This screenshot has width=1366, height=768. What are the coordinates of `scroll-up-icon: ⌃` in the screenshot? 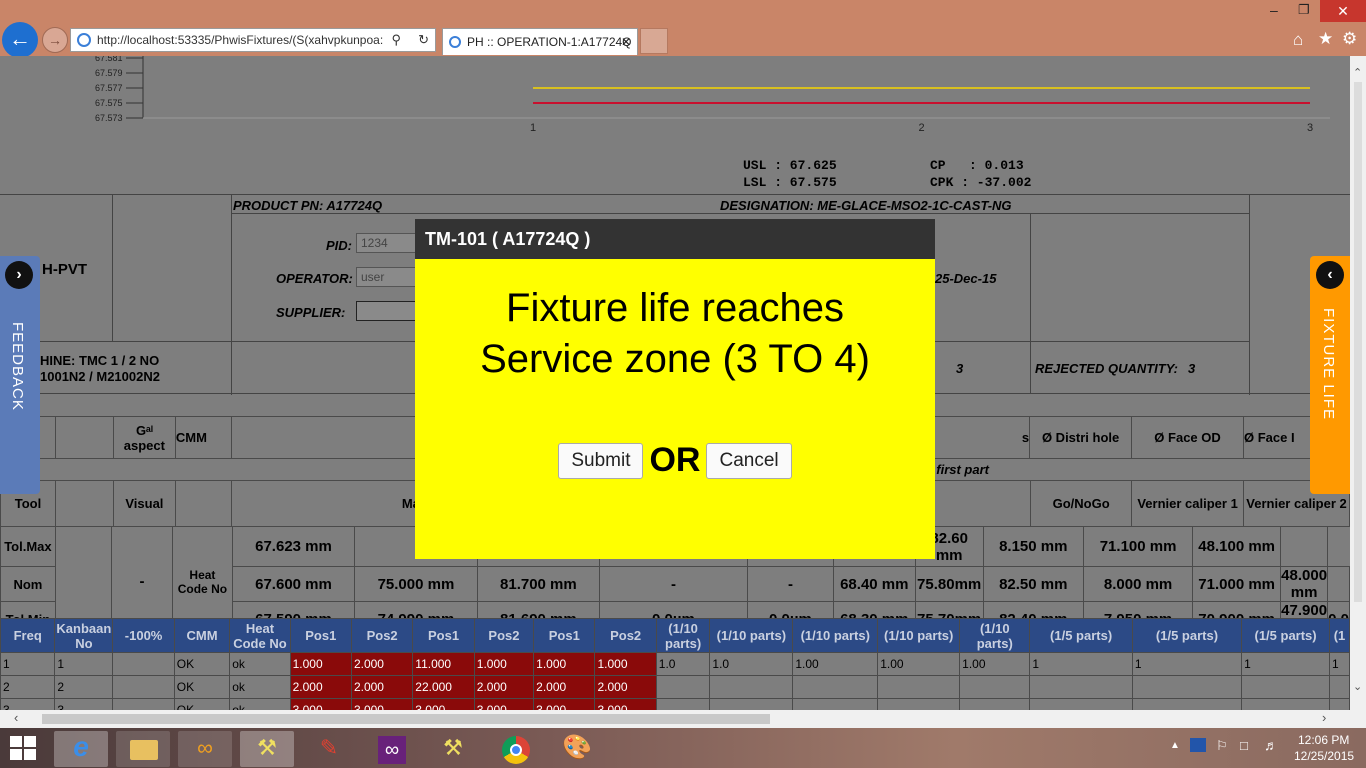 It's located at (1357, 72).